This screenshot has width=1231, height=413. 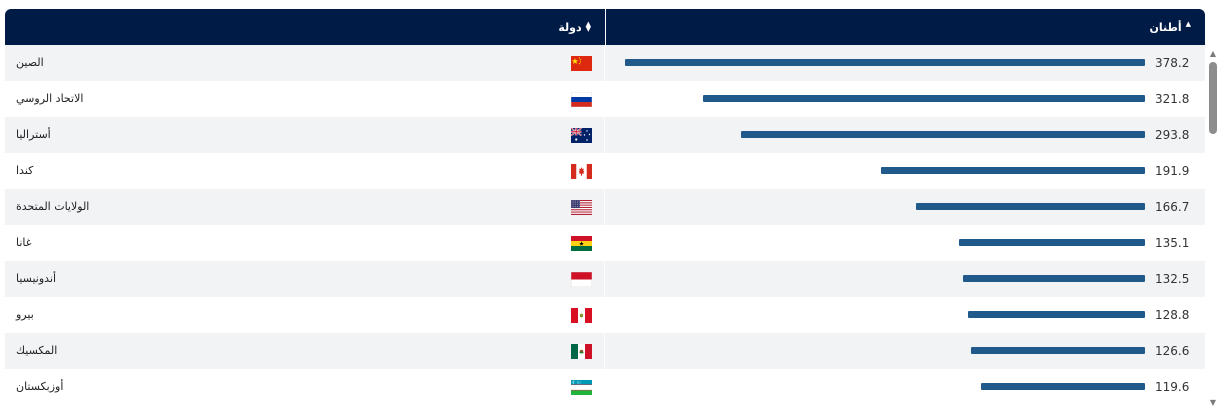 I want to click on table-row: غانا 135.1, so click(x=605, y=243).